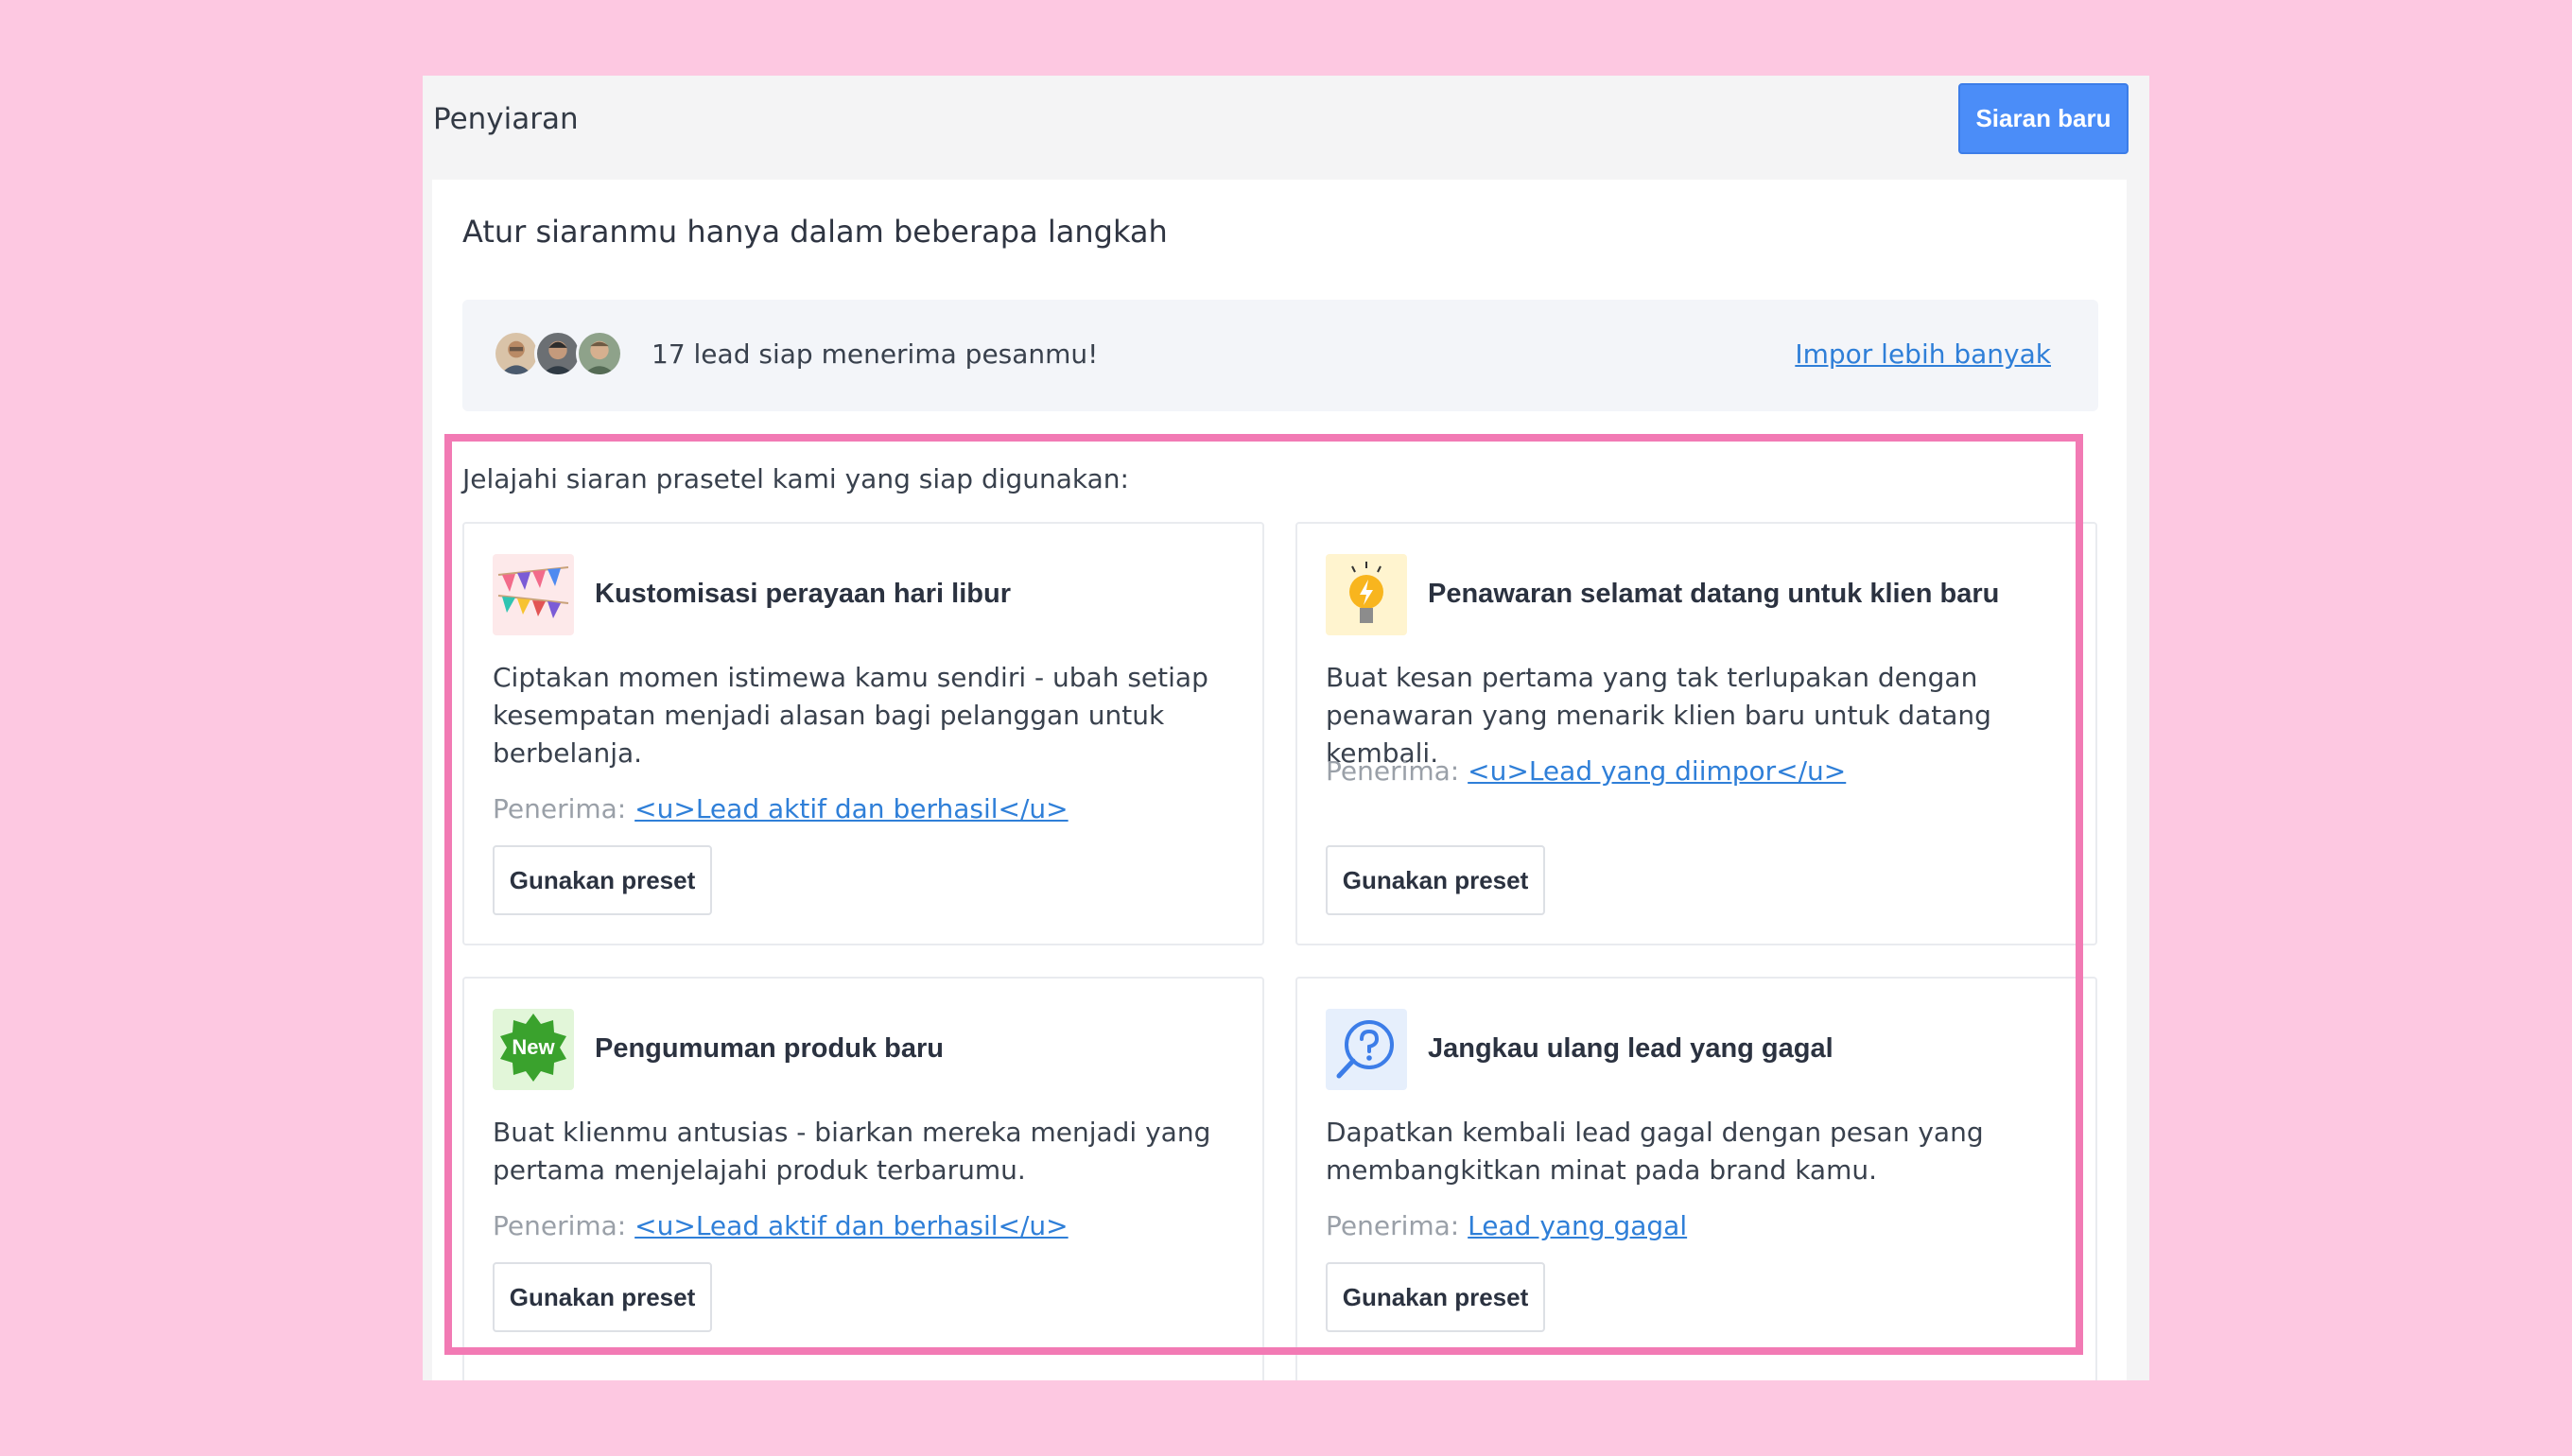 This screenshot has width=2572, height=1456. Describe the element at coordinates (2043, 118) in the screenshot. I see `new-broadcast-button: Siaran baru` at that location.